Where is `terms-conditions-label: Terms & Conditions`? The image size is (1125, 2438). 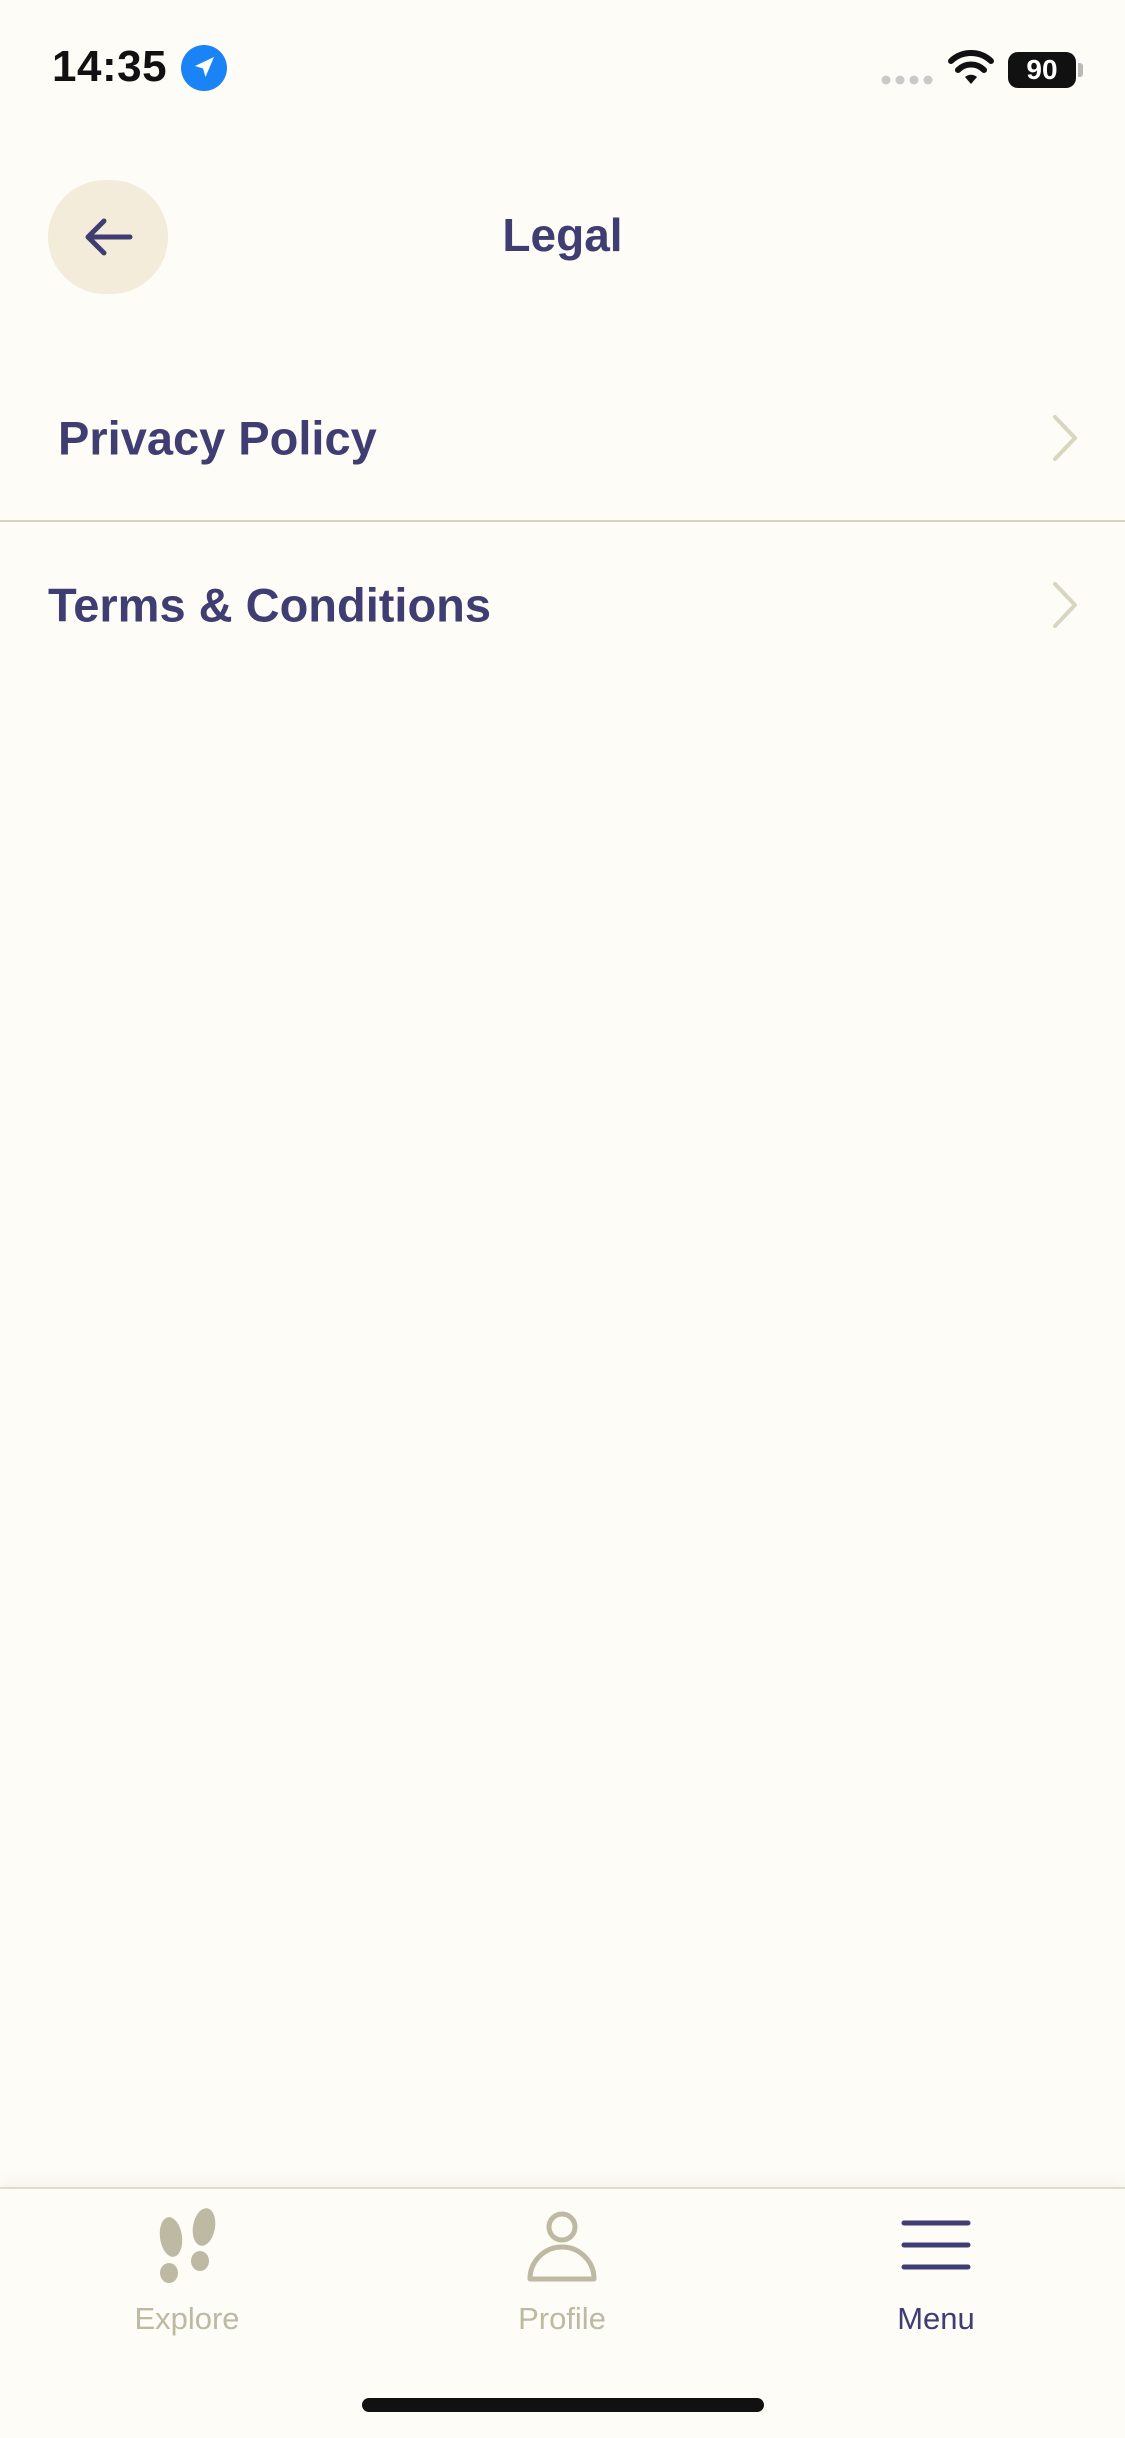
terms-conditions-label: Terms & Conditions is located at coordinates (270, 604).